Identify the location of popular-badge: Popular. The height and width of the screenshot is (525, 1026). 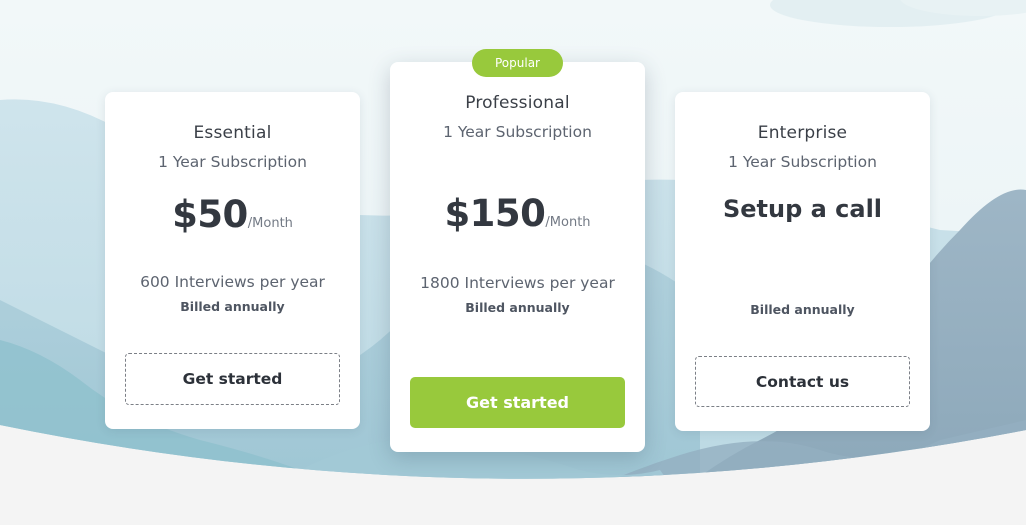
(517, 63).